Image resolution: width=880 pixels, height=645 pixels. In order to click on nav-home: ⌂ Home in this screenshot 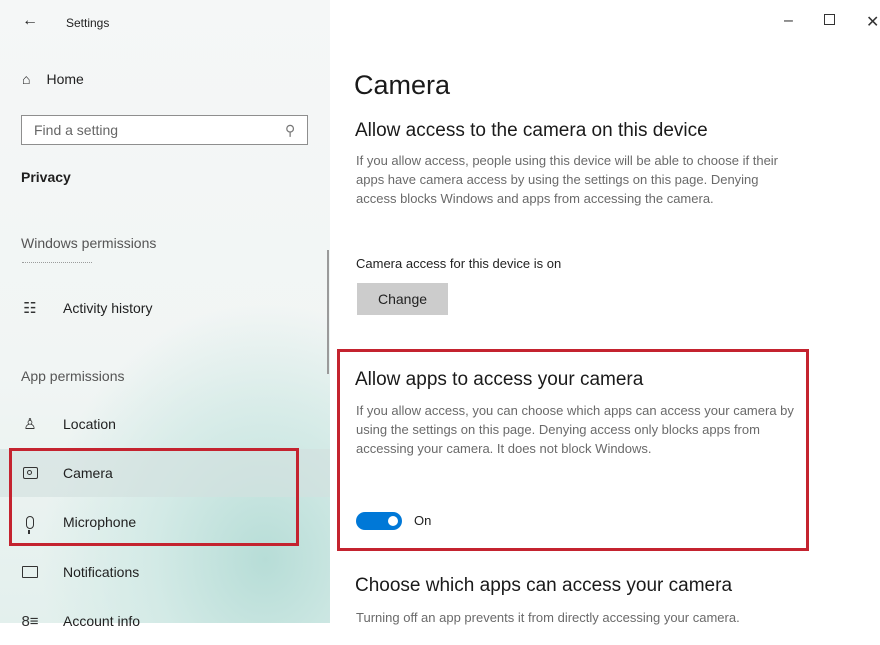, I will do `click(53, 79)`.